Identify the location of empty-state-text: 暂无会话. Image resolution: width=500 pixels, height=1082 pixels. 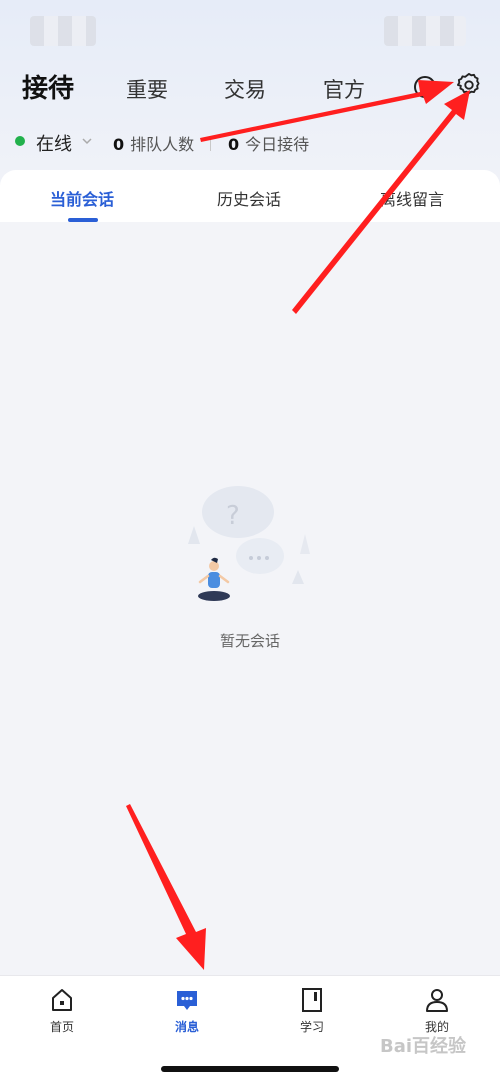
(249, 641).